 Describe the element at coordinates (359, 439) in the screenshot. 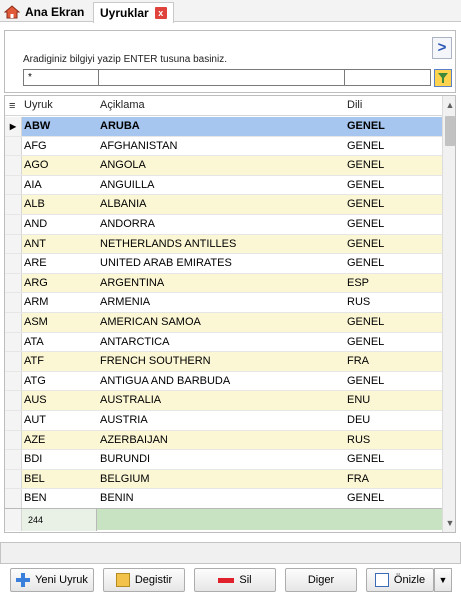

I see `cell-dili: RUS` at that location.